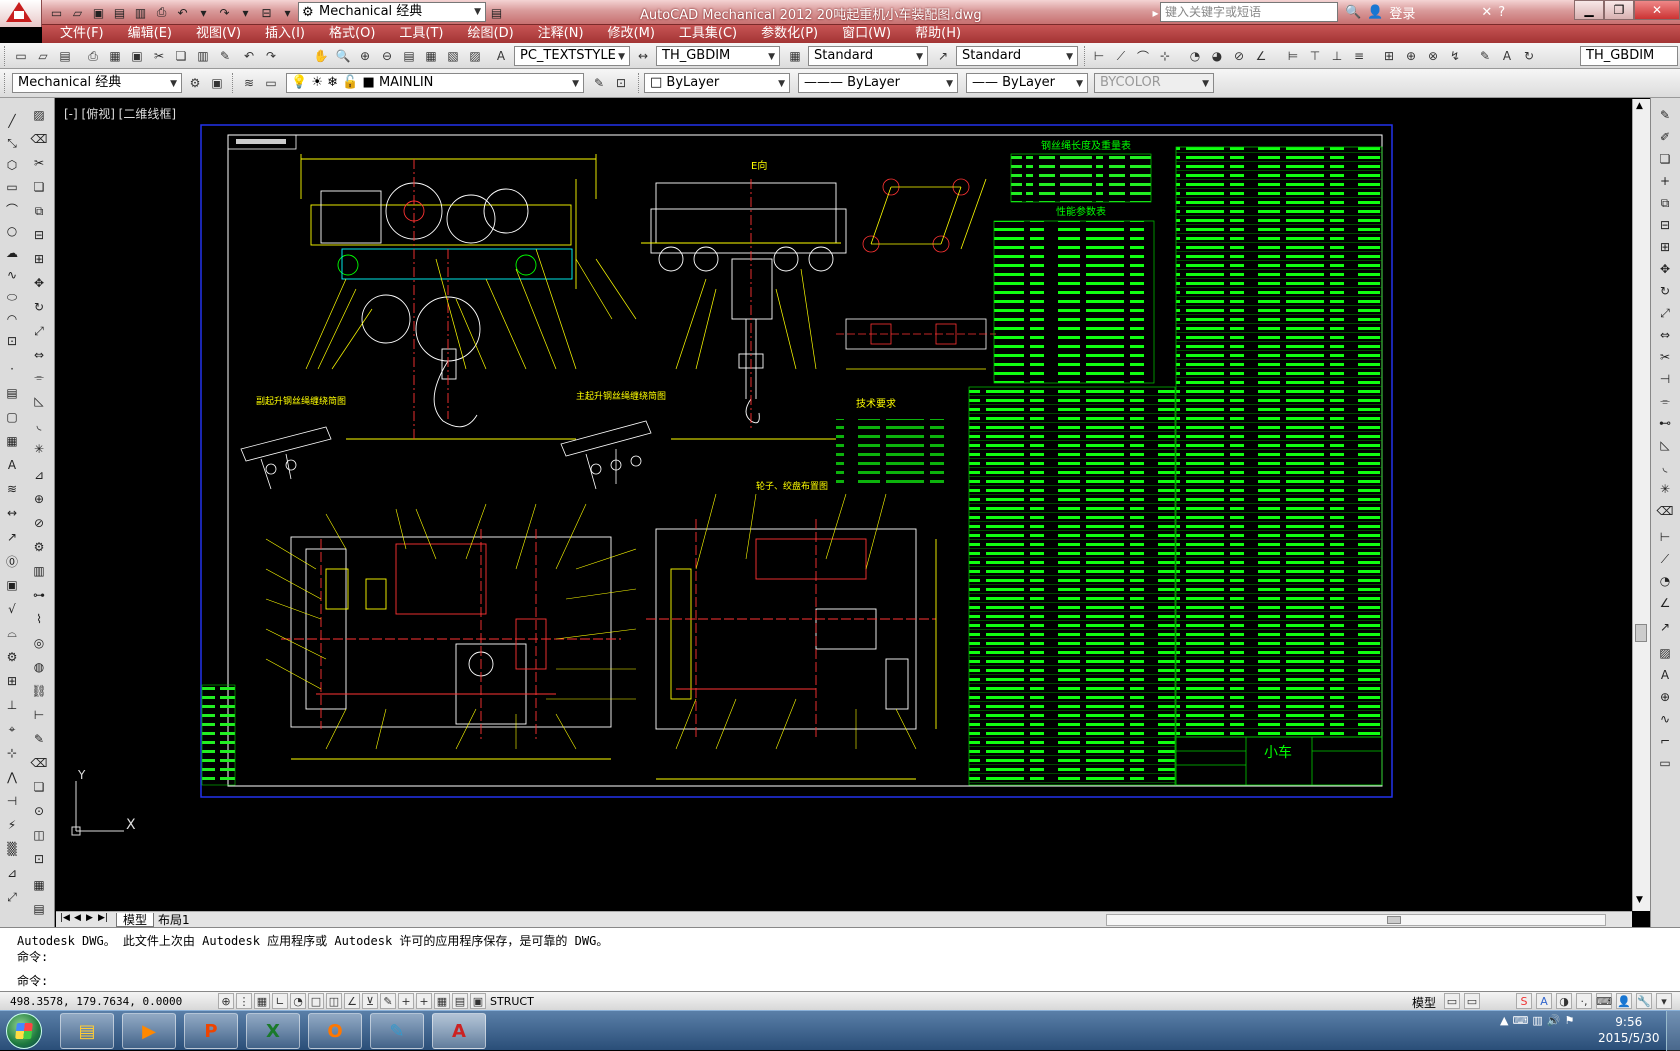 Image resolution: width=1680 pixels, height=1051 pixels. What do you see at coordinates (1665, 159) in the screenshot?
I see `clone-icon: ❏` at bounding box center [1665, 159].